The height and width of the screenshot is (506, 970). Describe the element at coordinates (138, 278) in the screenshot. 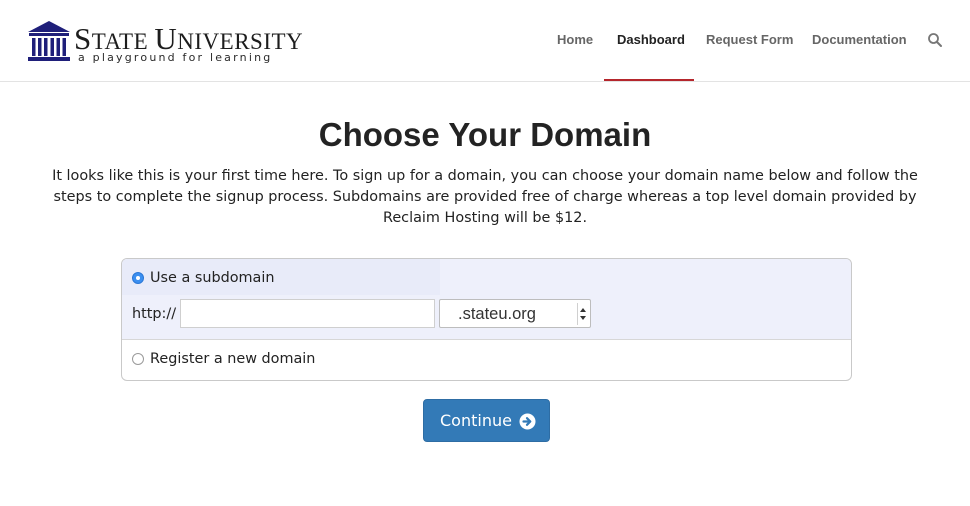

I see `subdomain-radio` at that location.